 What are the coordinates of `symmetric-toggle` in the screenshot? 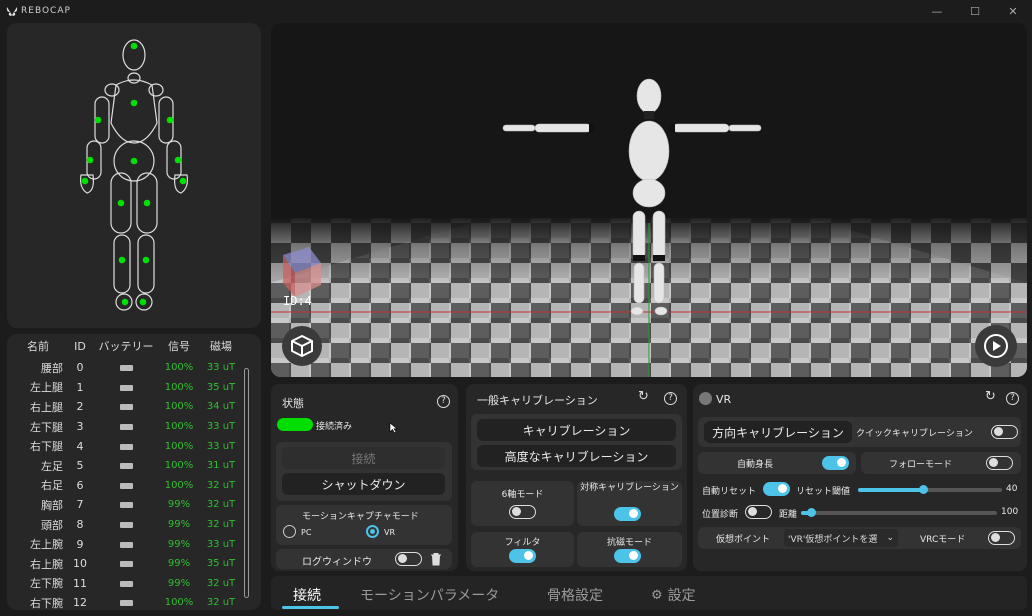 It's located at (627, 514).